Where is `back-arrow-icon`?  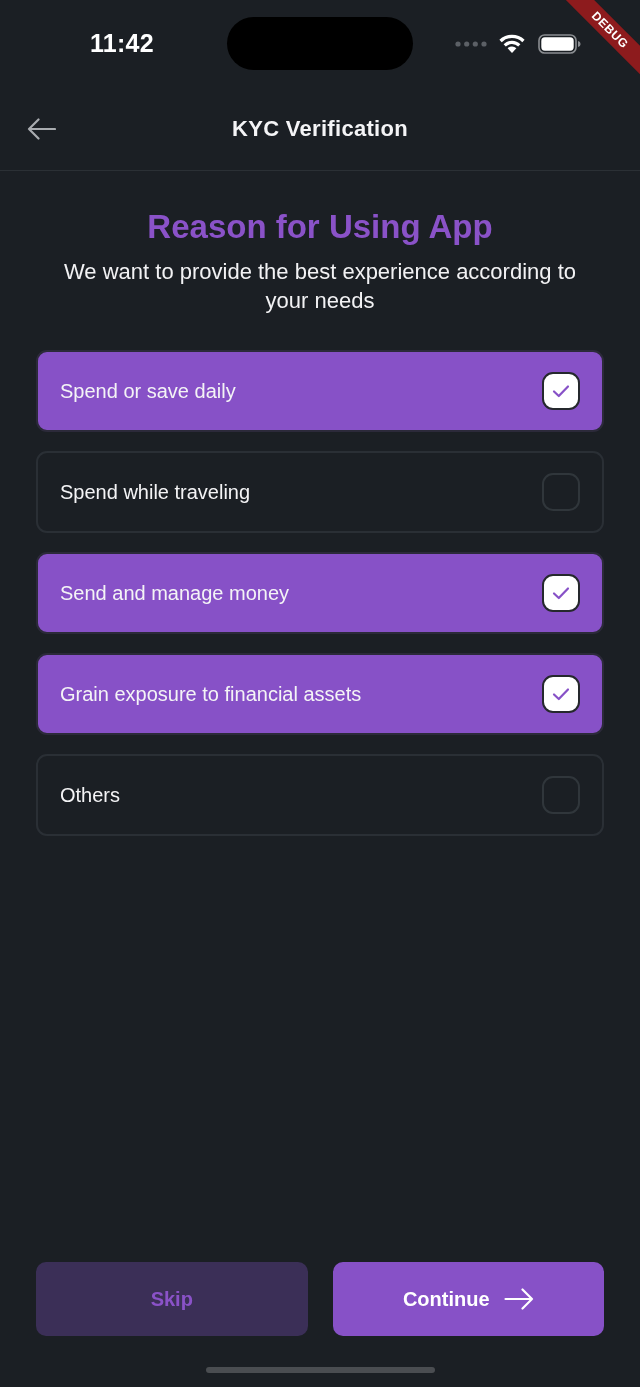 back-arrow-icon is located at coordinates (41, 129).